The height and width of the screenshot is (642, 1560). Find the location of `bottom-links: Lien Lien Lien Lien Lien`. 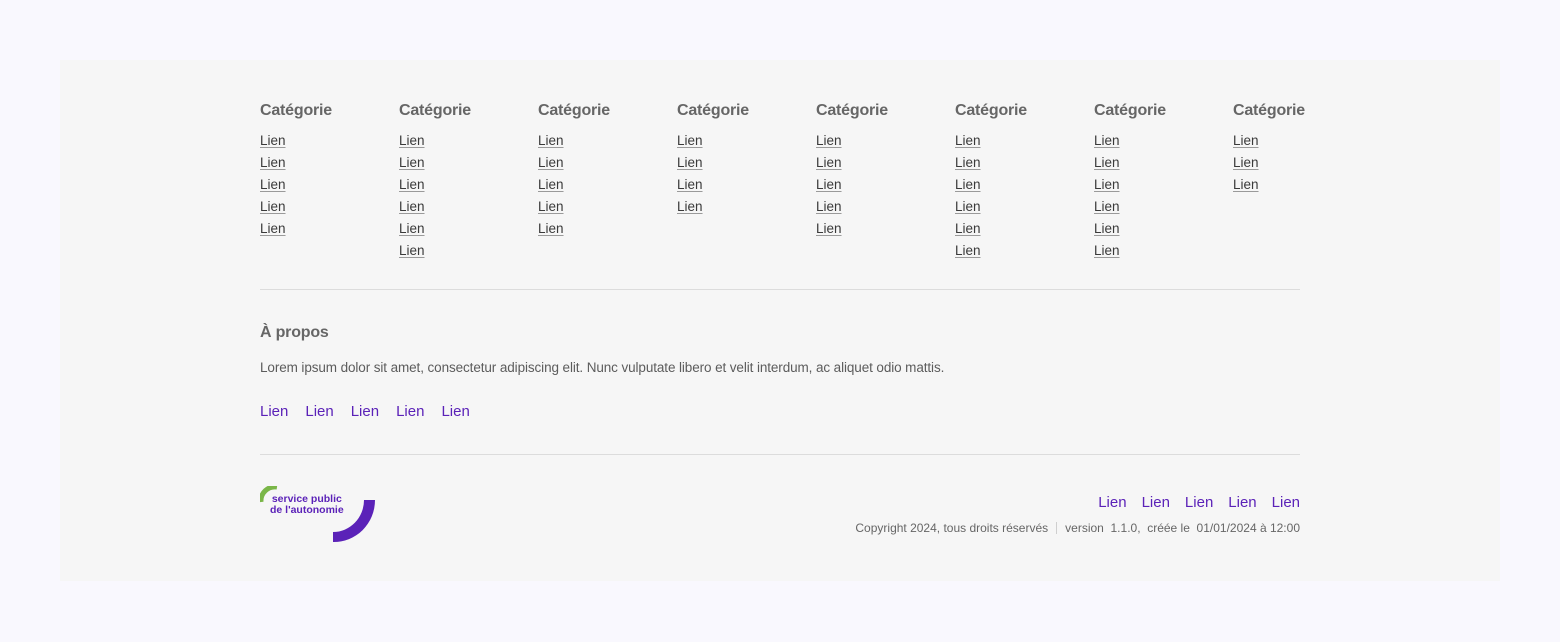

bottom-links: Lien Lien Lien Lien Lien is located at coordinates (1191, 503).